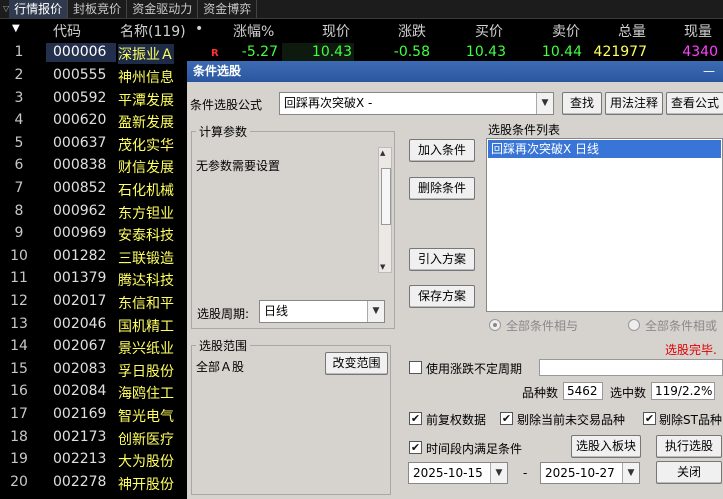  I want to click on params-text: 无参数需要设置, so click(238, 166).